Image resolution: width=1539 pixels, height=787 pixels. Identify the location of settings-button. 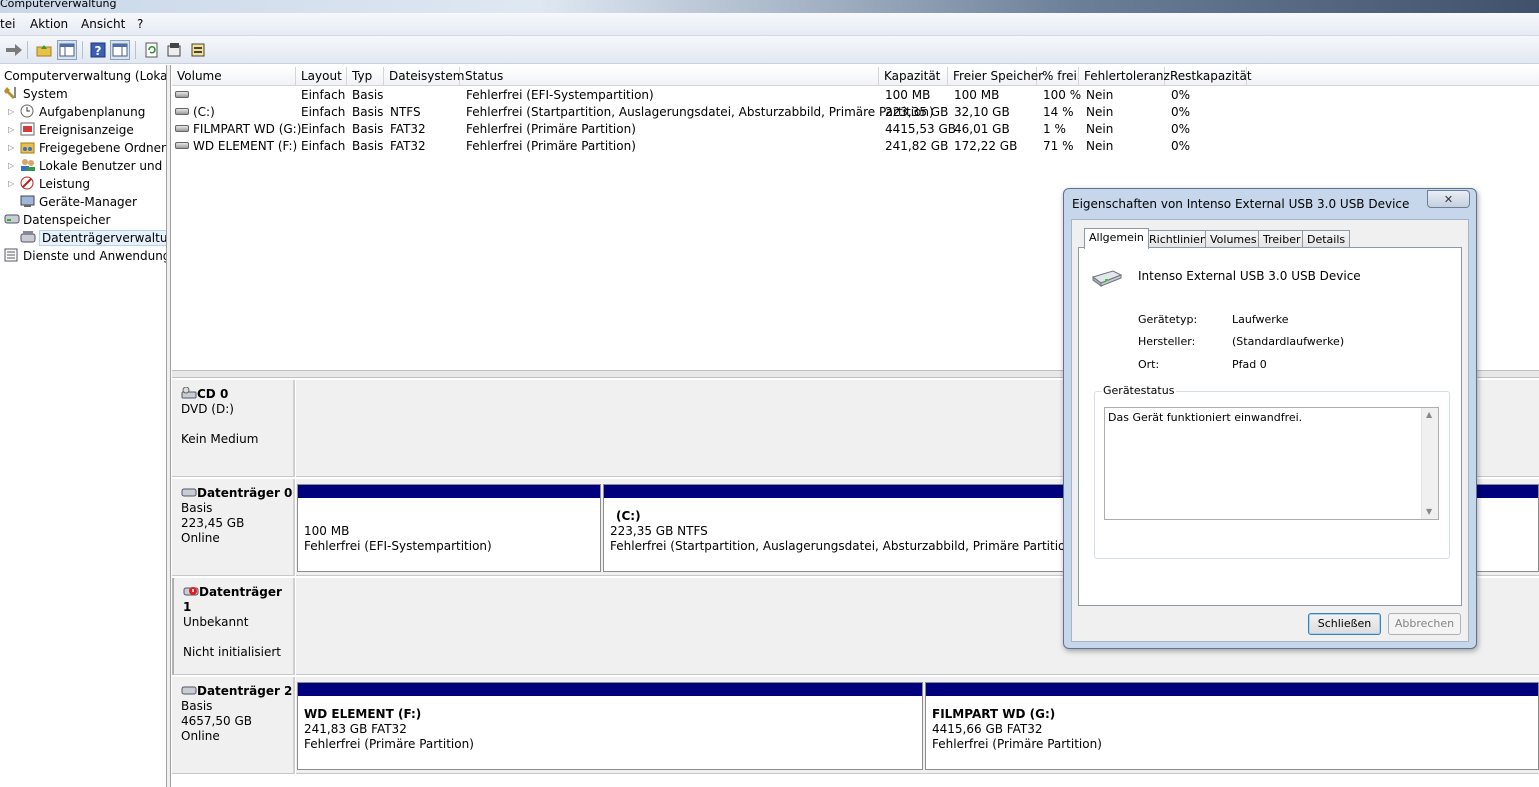
(198, 50).